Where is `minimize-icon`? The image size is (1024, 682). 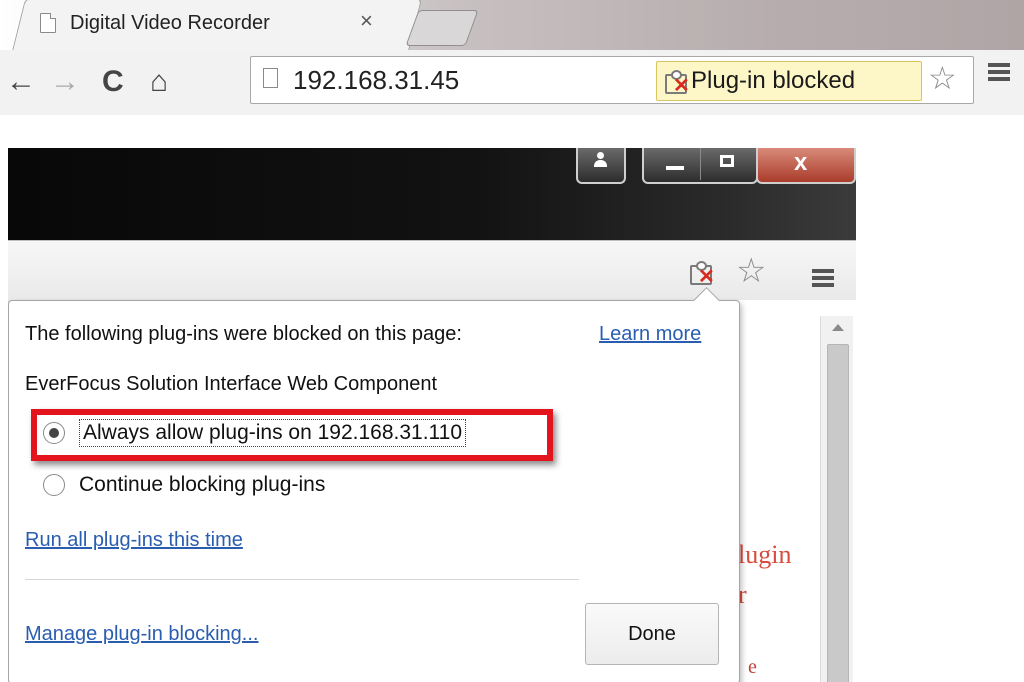
minimize-icon is located at coordinates (675, 168).